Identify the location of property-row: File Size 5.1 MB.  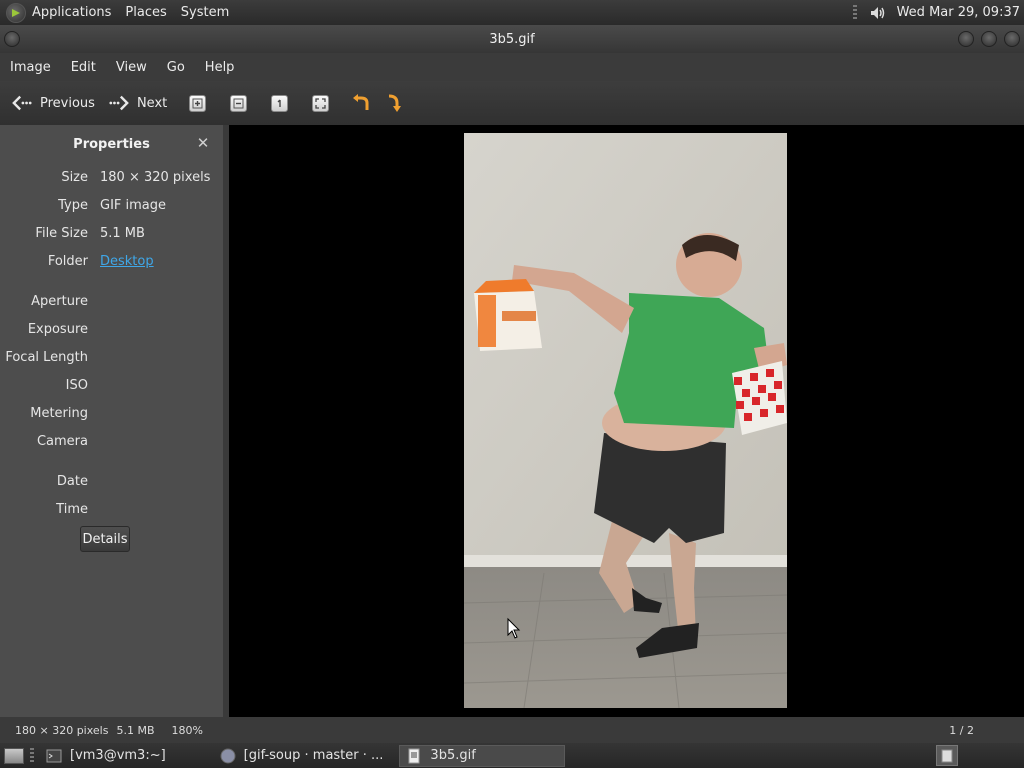
(112, 236).